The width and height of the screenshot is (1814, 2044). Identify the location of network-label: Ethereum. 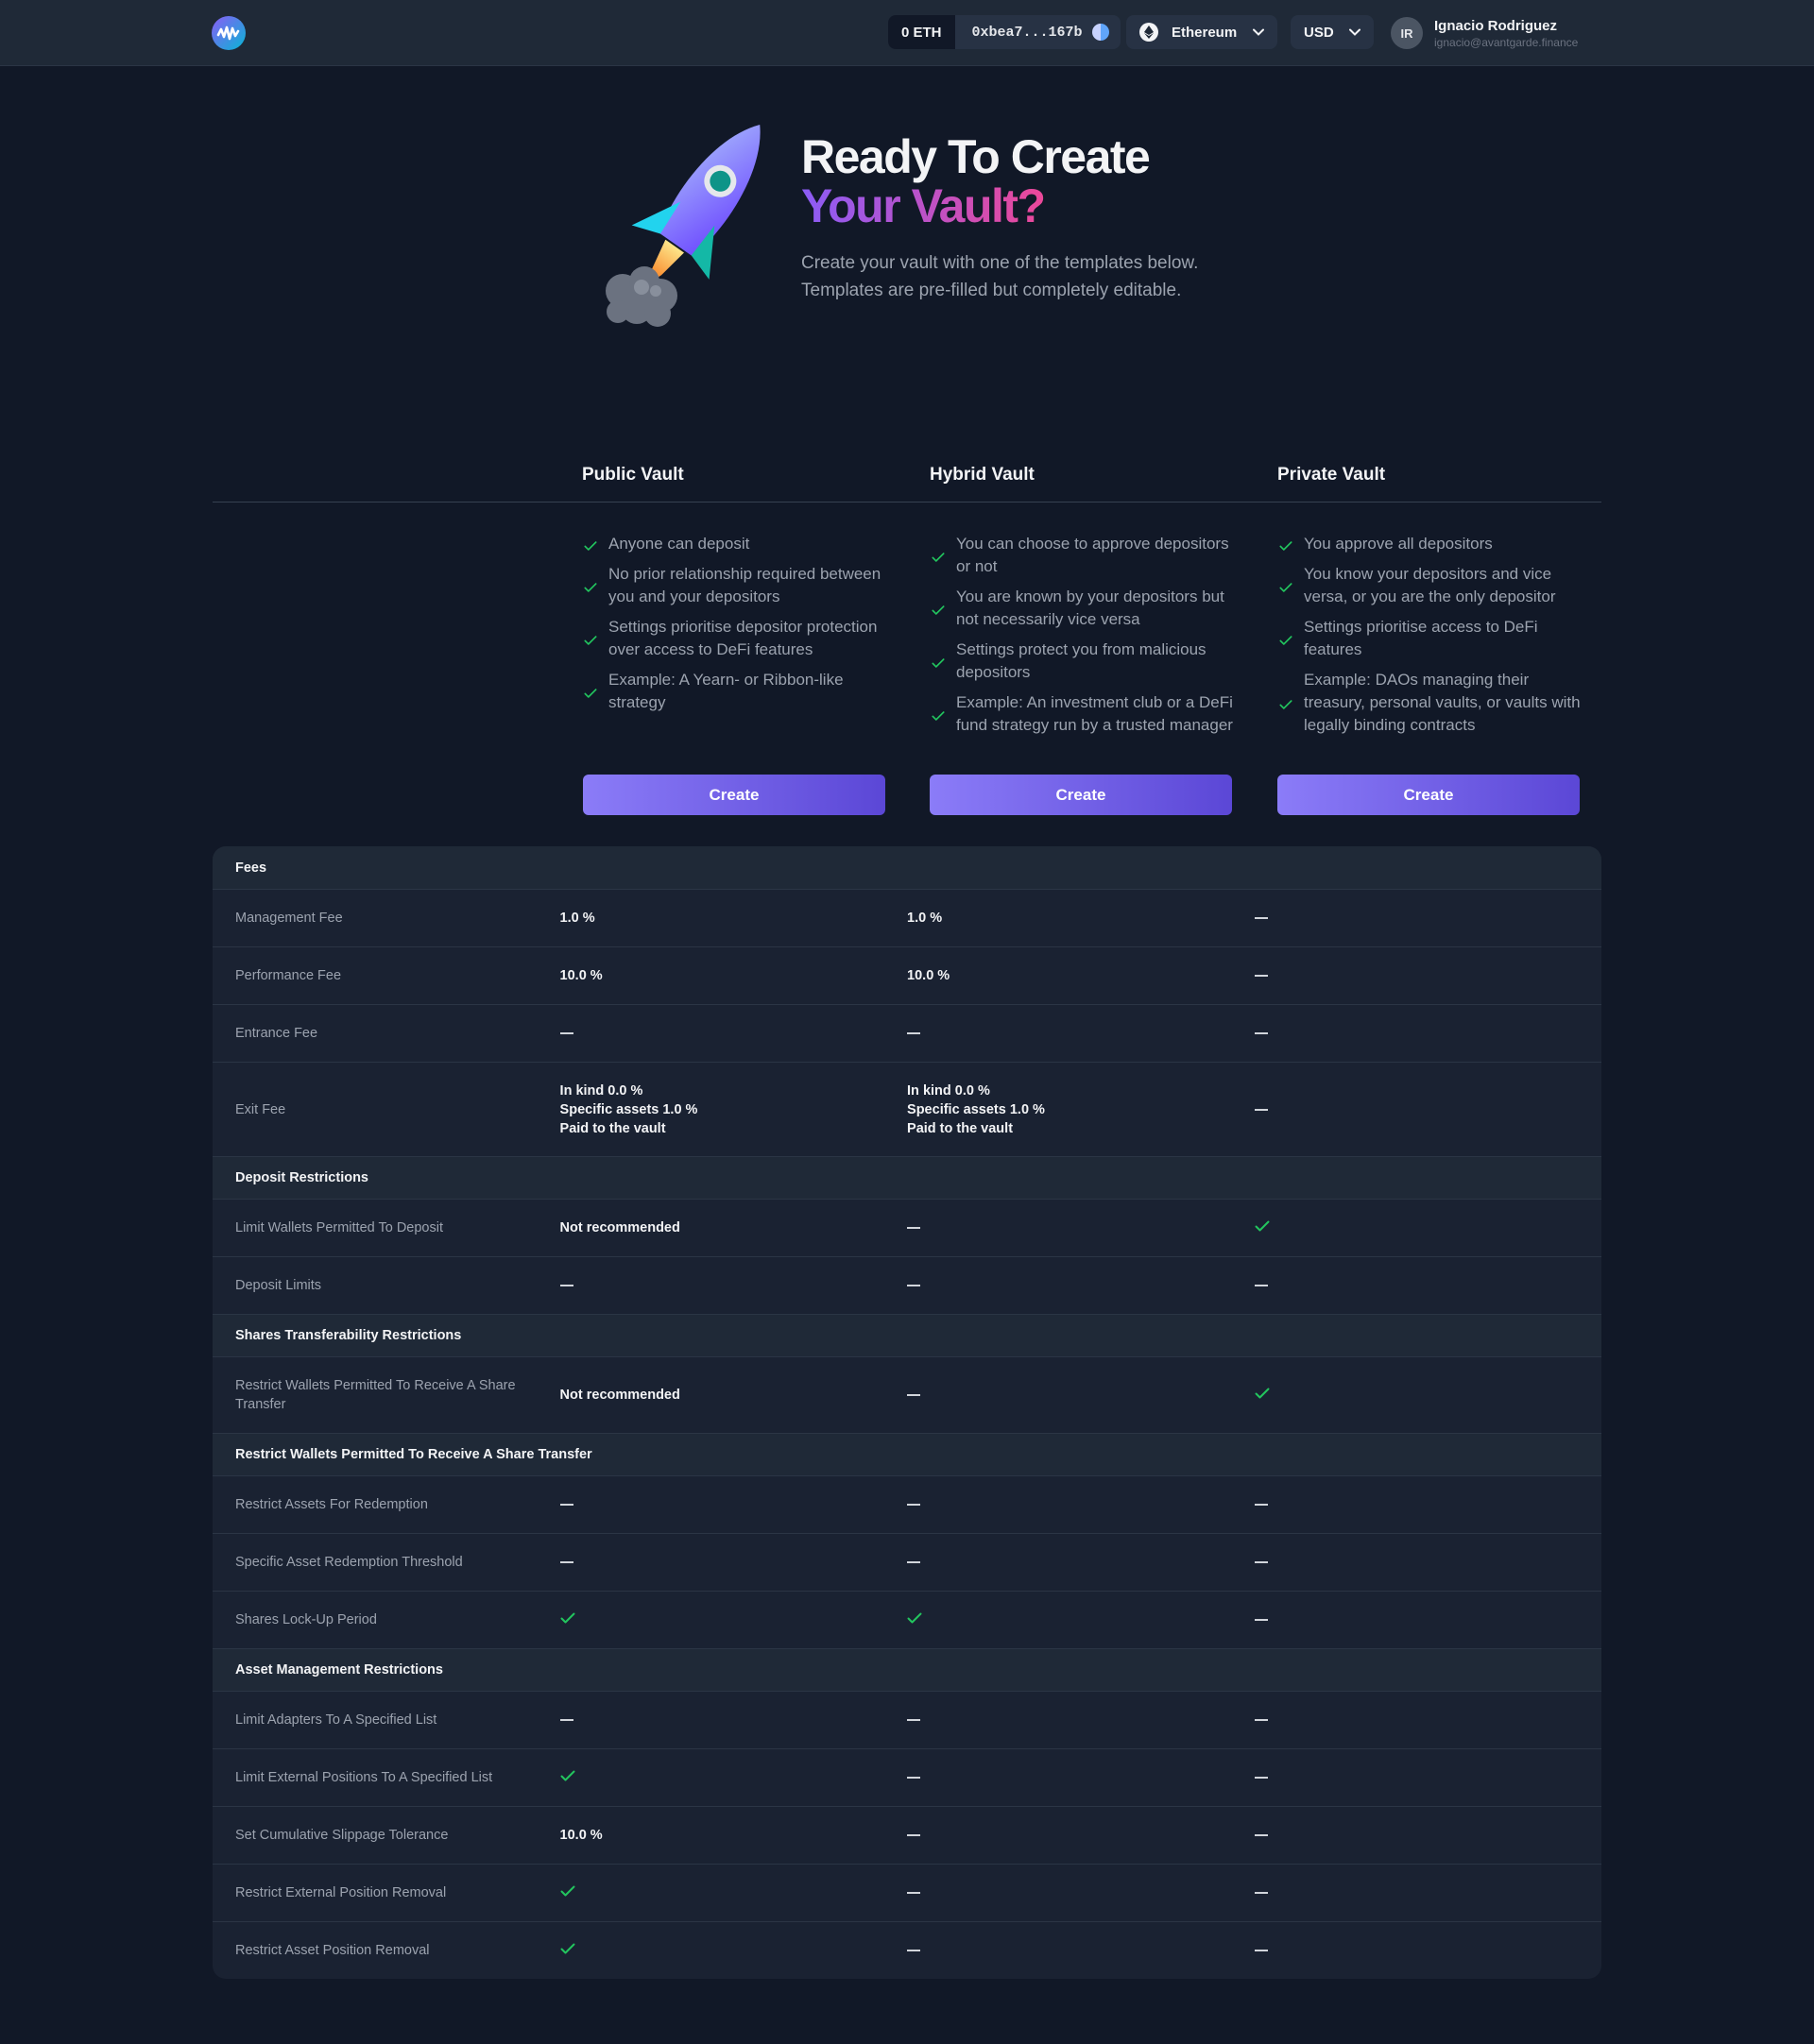
(1205, 32).